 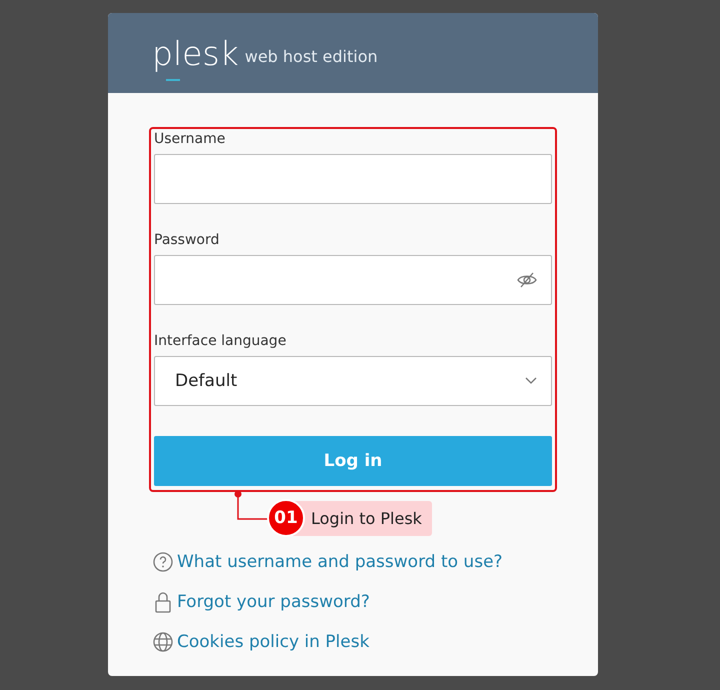 What do you see at coordinates (353, 461) in the screenshot?
I see `login-button: Log in` at bounding box center [353, 461].